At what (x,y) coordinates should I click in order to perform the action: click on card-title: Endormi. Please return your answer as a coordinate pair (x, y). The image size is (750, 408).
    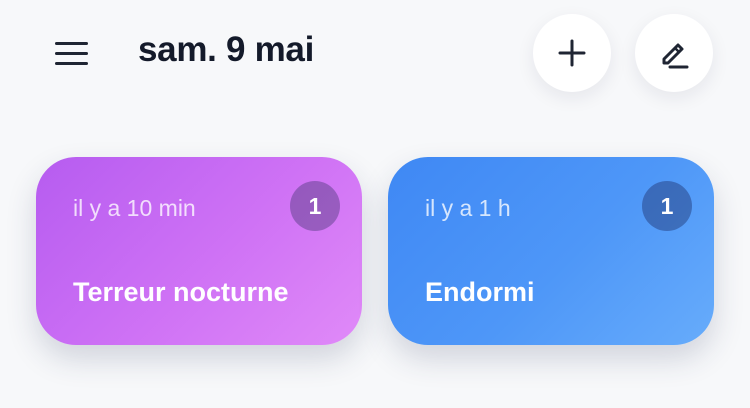
    Looking at the image, I should click on (480, 292).